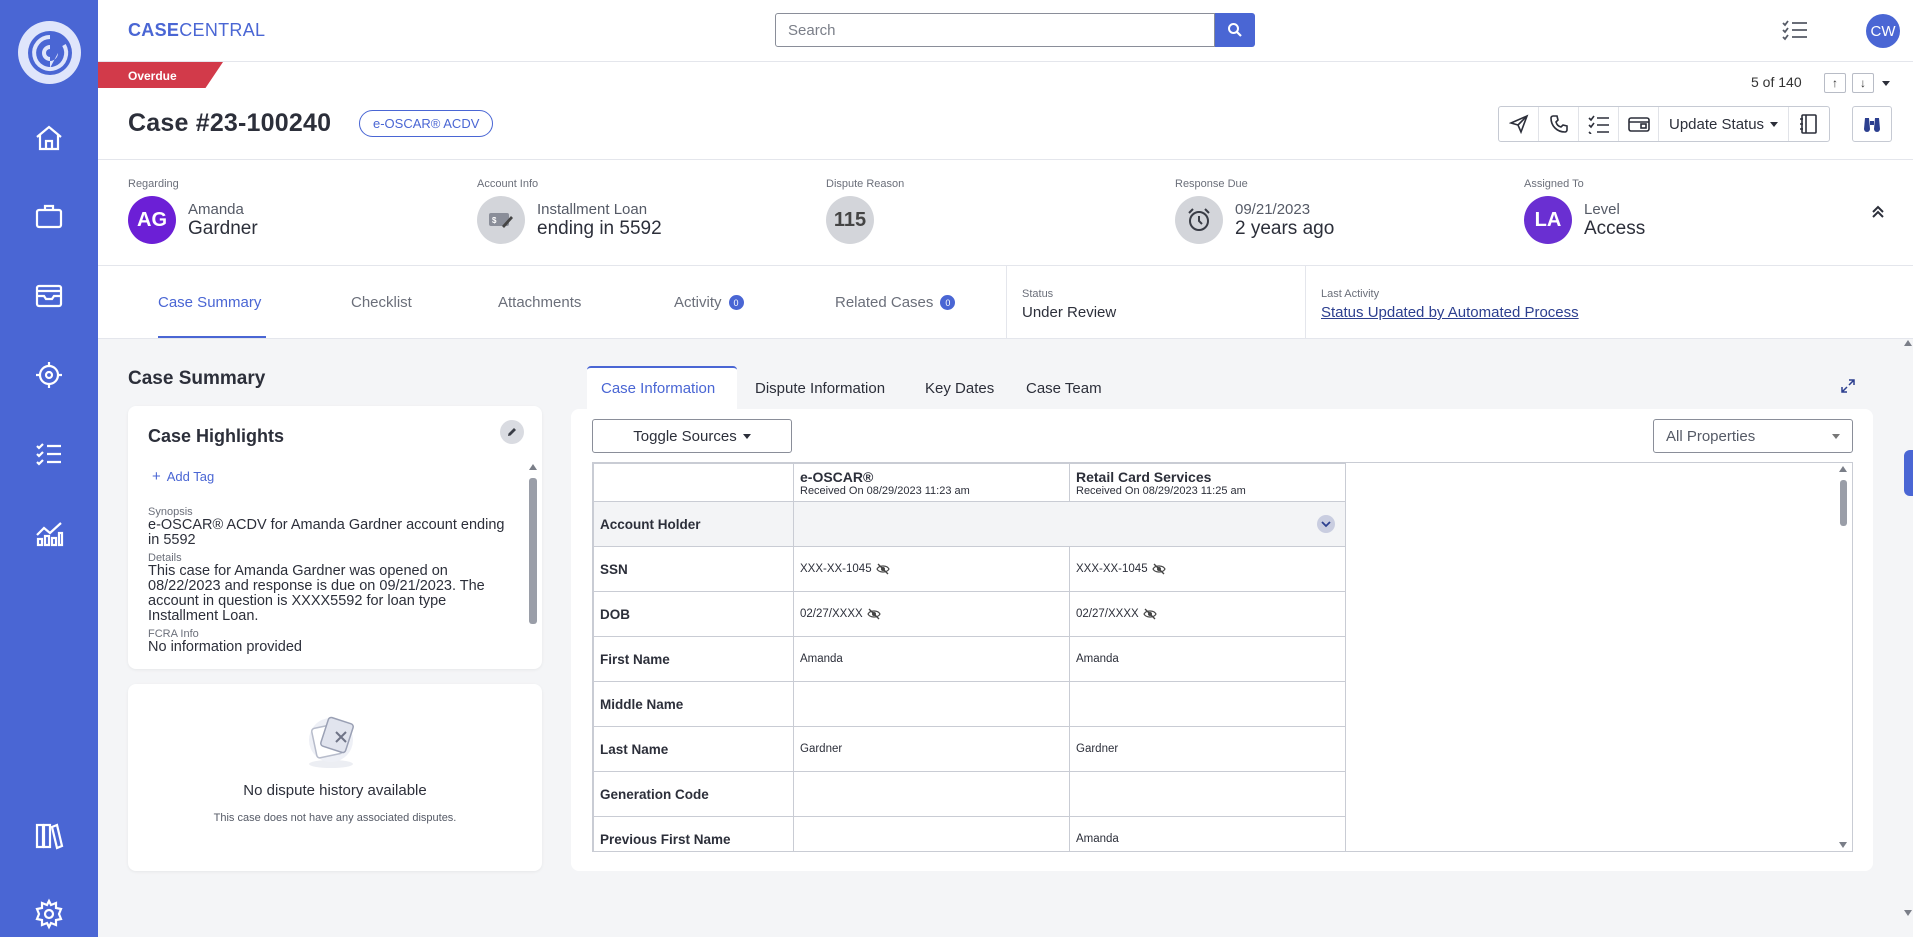 This screenshot has height=937, width=1913. I want to click on checklist-button, so click(1599, 124).